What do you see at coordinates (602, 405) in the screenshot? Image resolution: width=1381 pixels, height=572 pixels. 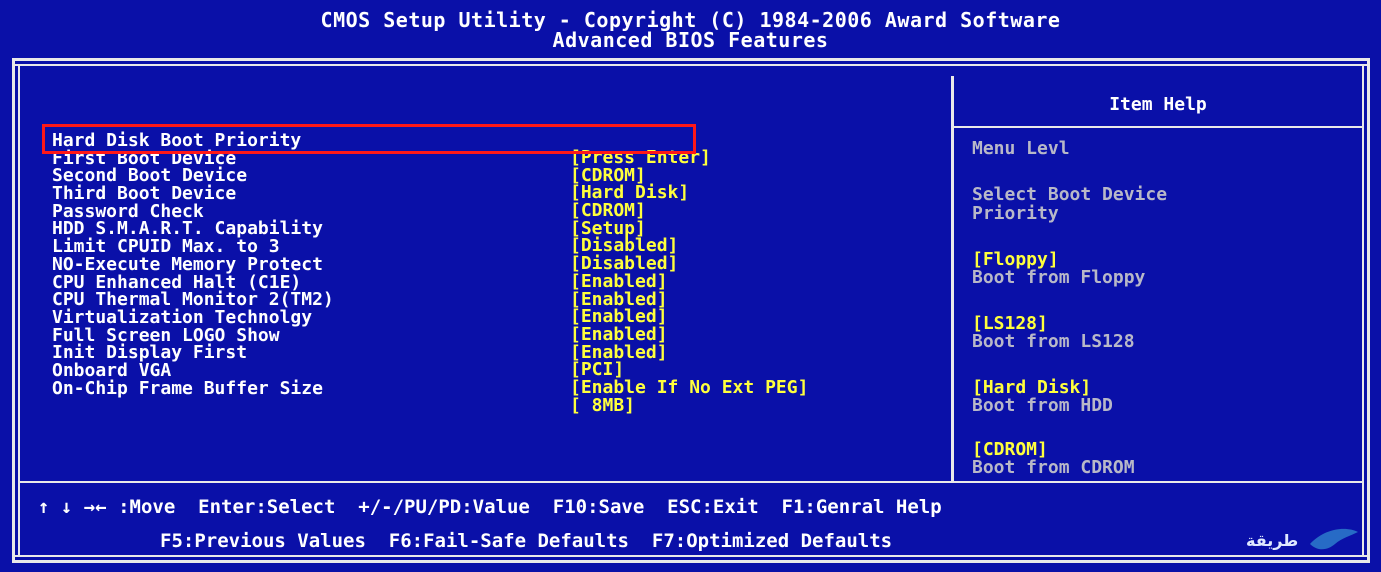 I see `setting-value: [ 8MB]` at bounding box center [602, 405].